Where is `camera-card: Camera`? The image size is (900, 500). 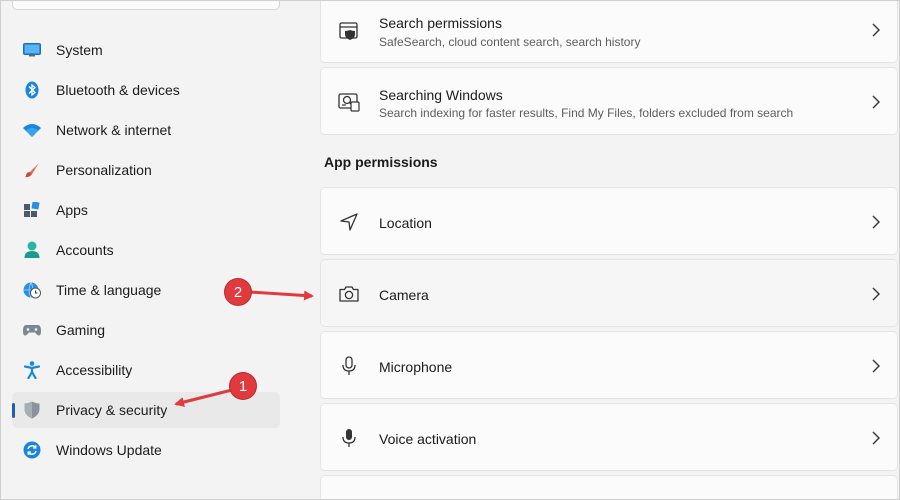
camera-card: Camera is located at coordinates (609, 293).